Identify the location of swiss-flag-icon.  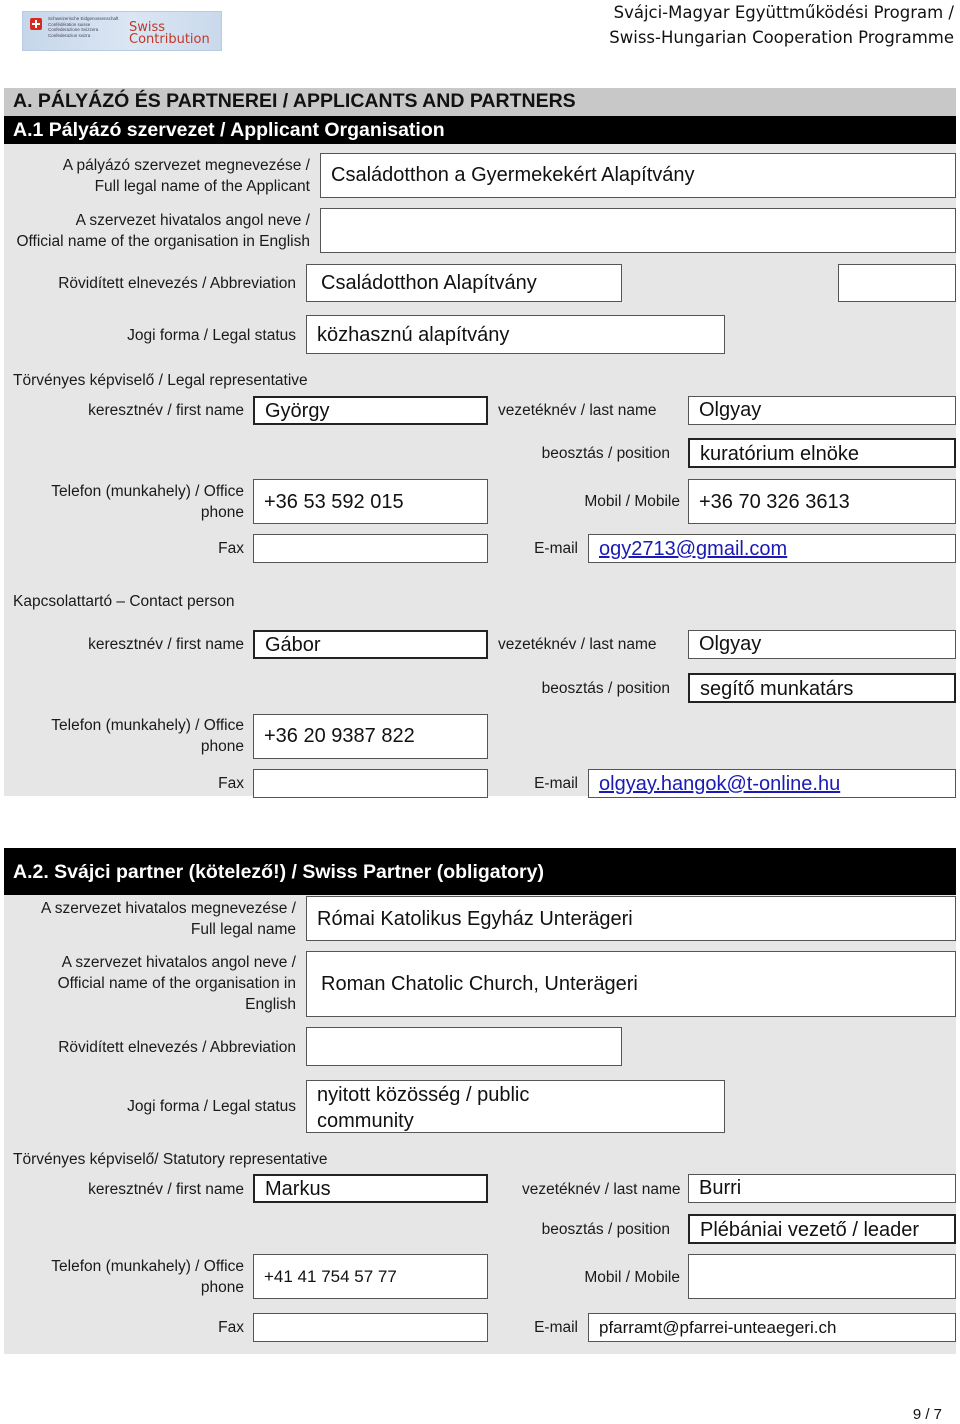
(36, 24).